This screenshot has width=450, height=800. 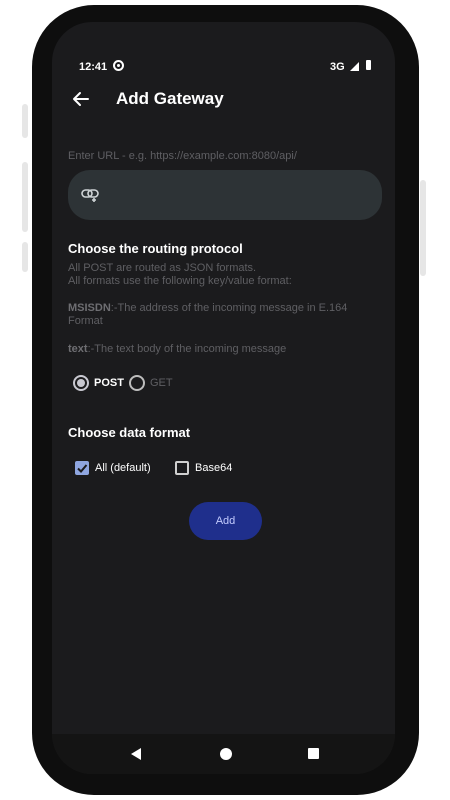 I want to click on radio-post-label: POST, so click(x=109, y=383).